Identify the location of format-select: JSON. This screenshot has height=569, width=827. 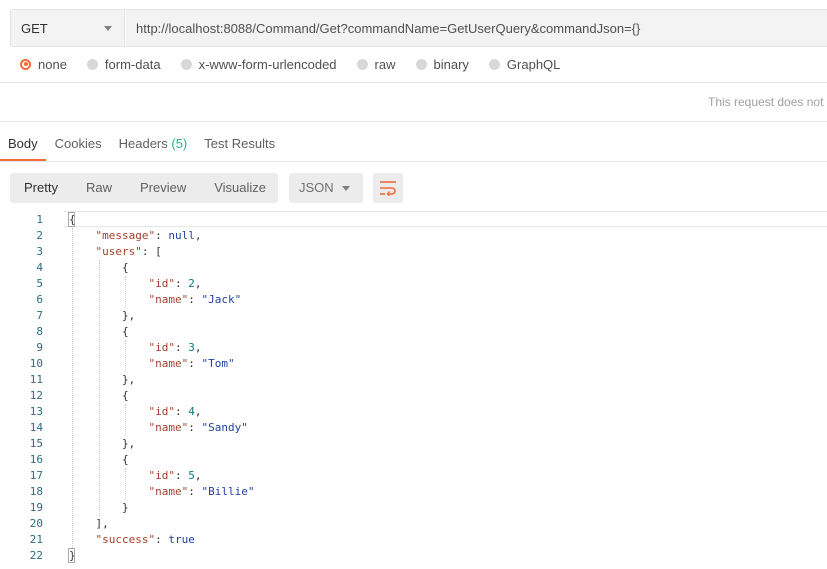
(326, 188).